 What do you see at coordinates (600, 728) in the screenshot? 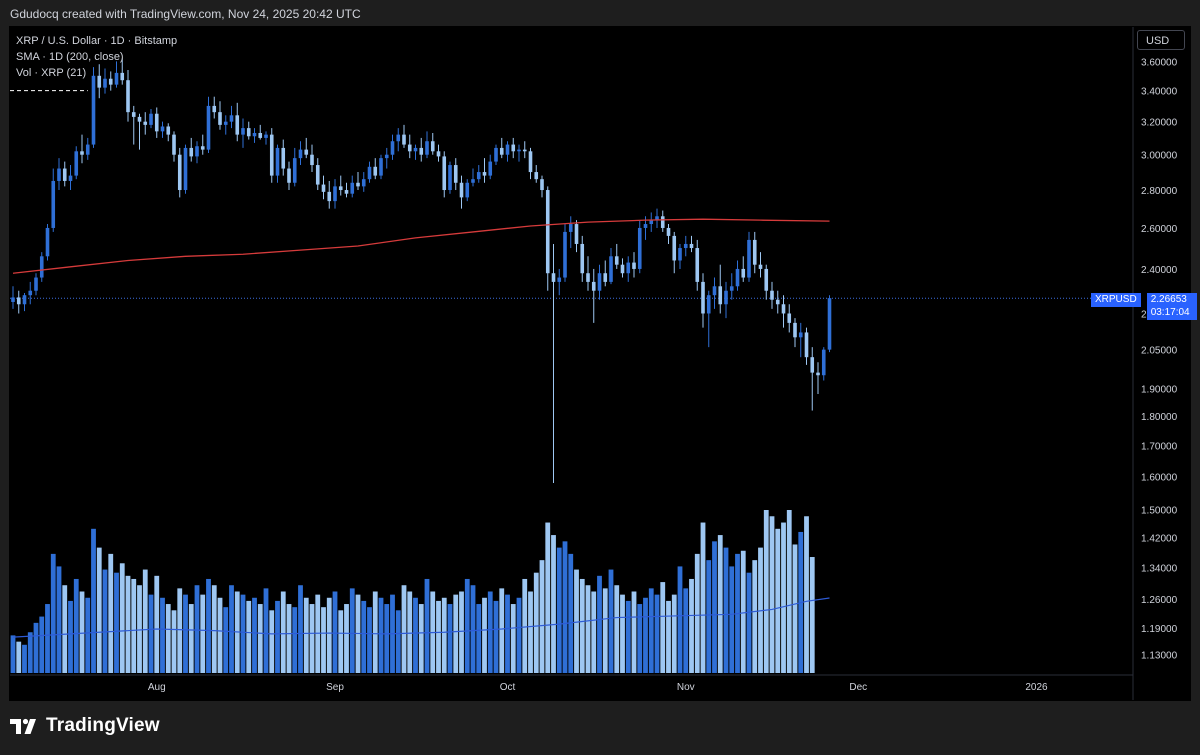
I see `footer` at bounding box center [600, 728].